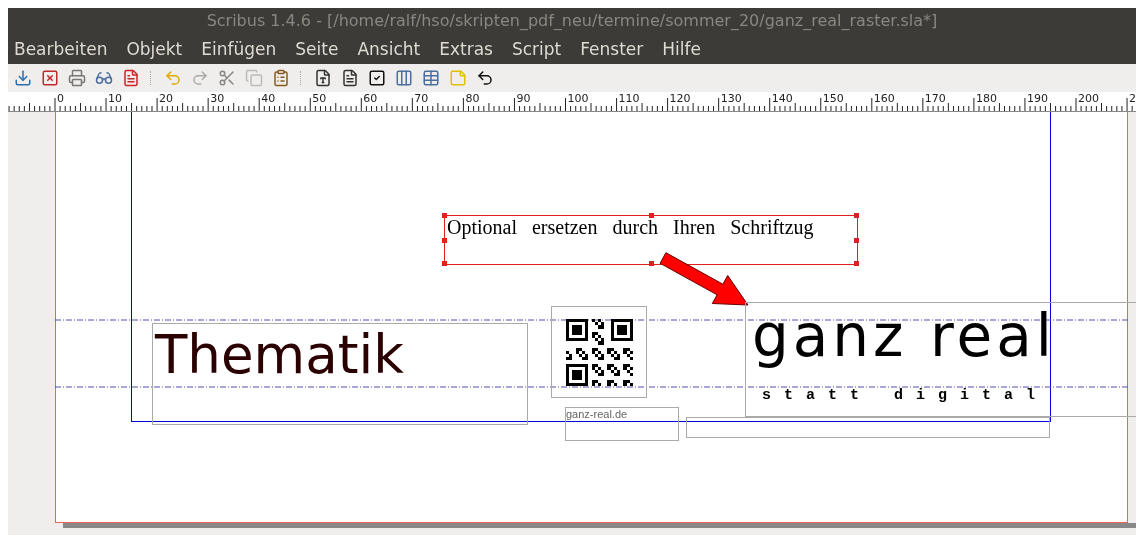 This screenshot has height=535, width=1136. Describe the element at coordinates (578, 98) in the screenshot. I see `ruler-label: 100` at that location.